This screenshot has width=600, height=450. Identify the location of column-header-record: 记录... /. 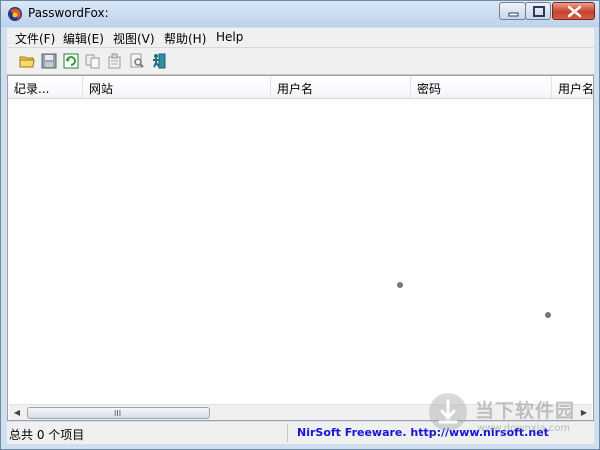
(45, 87).